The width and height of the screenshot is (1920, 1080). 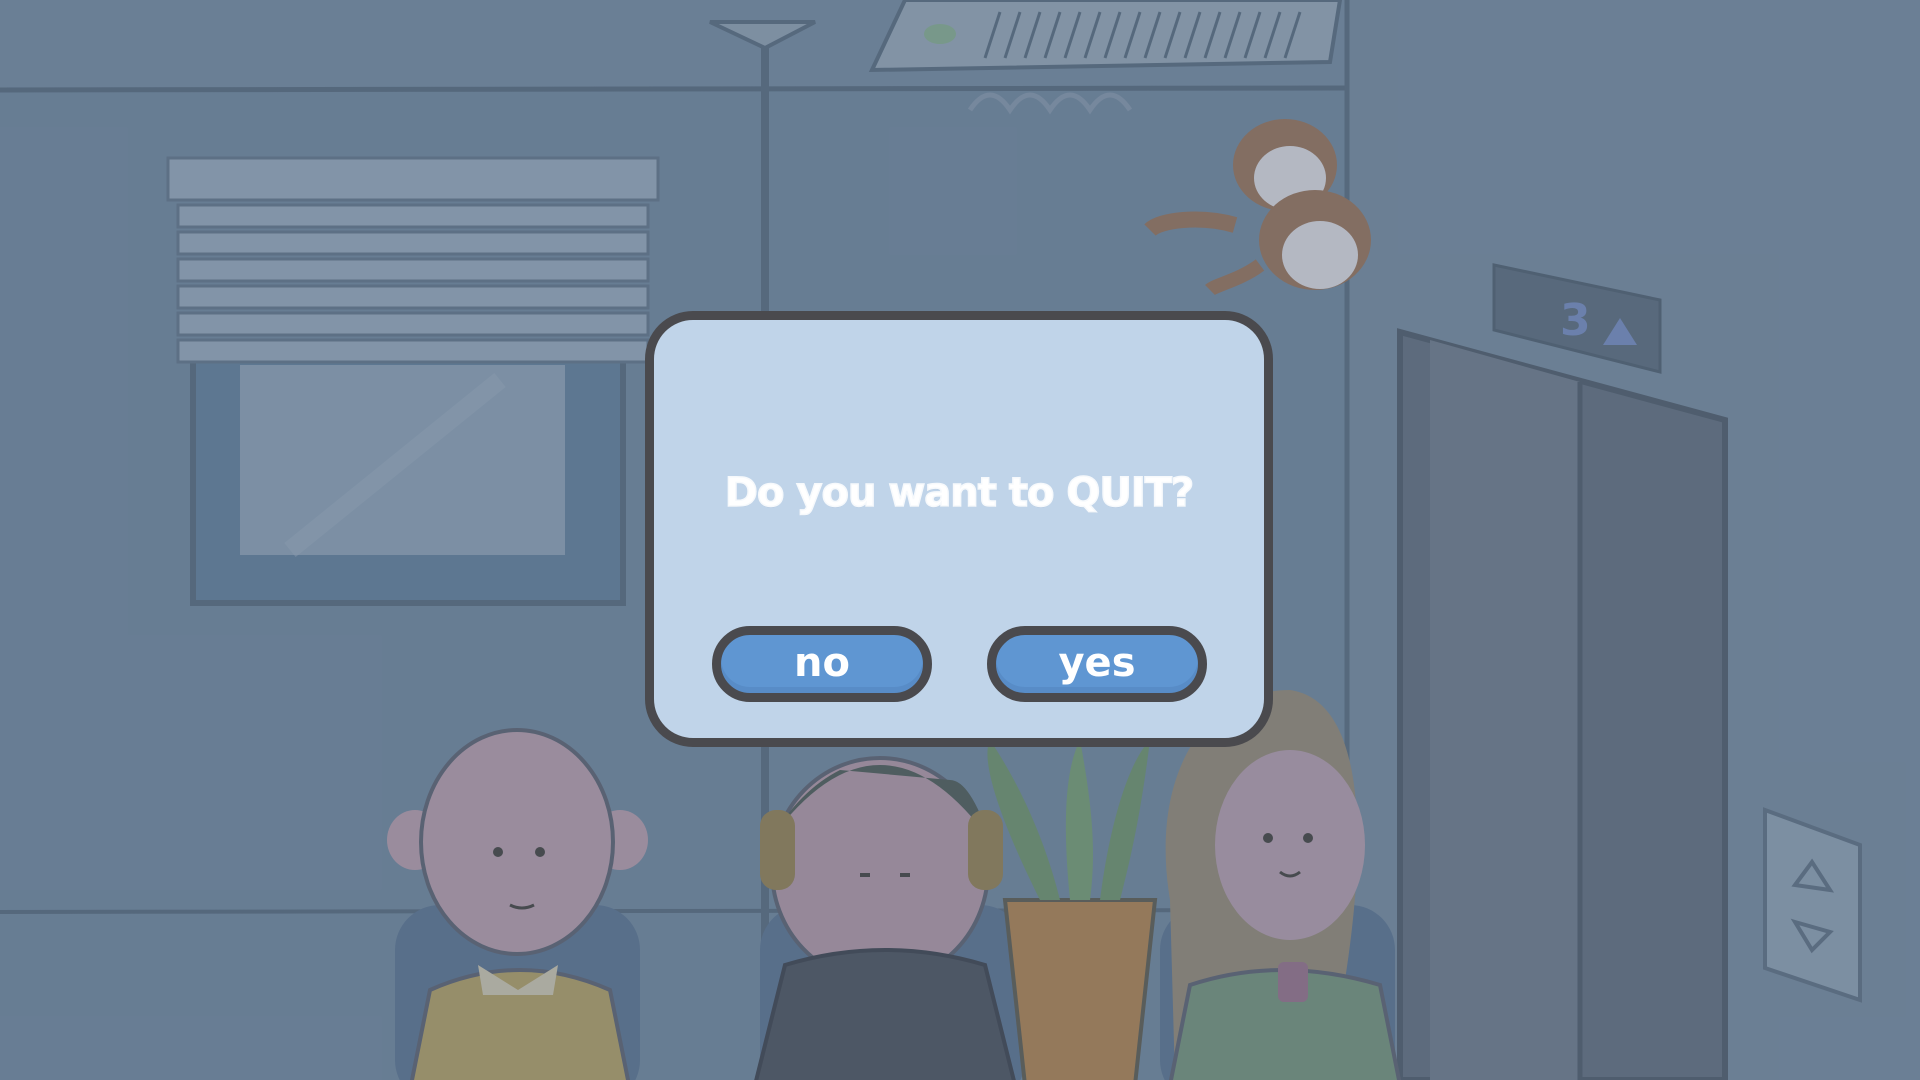 What do you see at coordinates (1562, 704) in the screenshot?
I see `elevator-doors` at bounding box center [1562, 704].